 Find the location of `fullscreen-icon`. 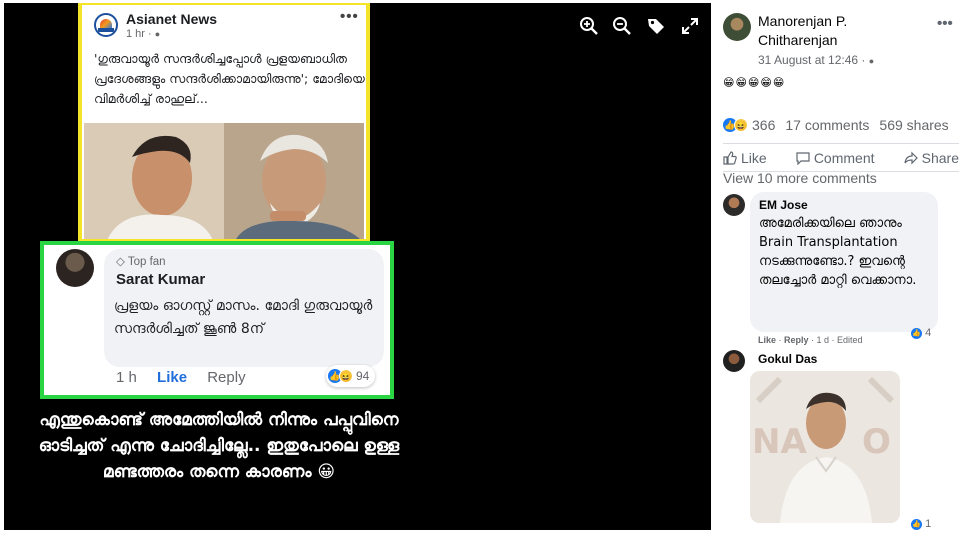

fullscreen-icon is located at coordinates (690, 26).